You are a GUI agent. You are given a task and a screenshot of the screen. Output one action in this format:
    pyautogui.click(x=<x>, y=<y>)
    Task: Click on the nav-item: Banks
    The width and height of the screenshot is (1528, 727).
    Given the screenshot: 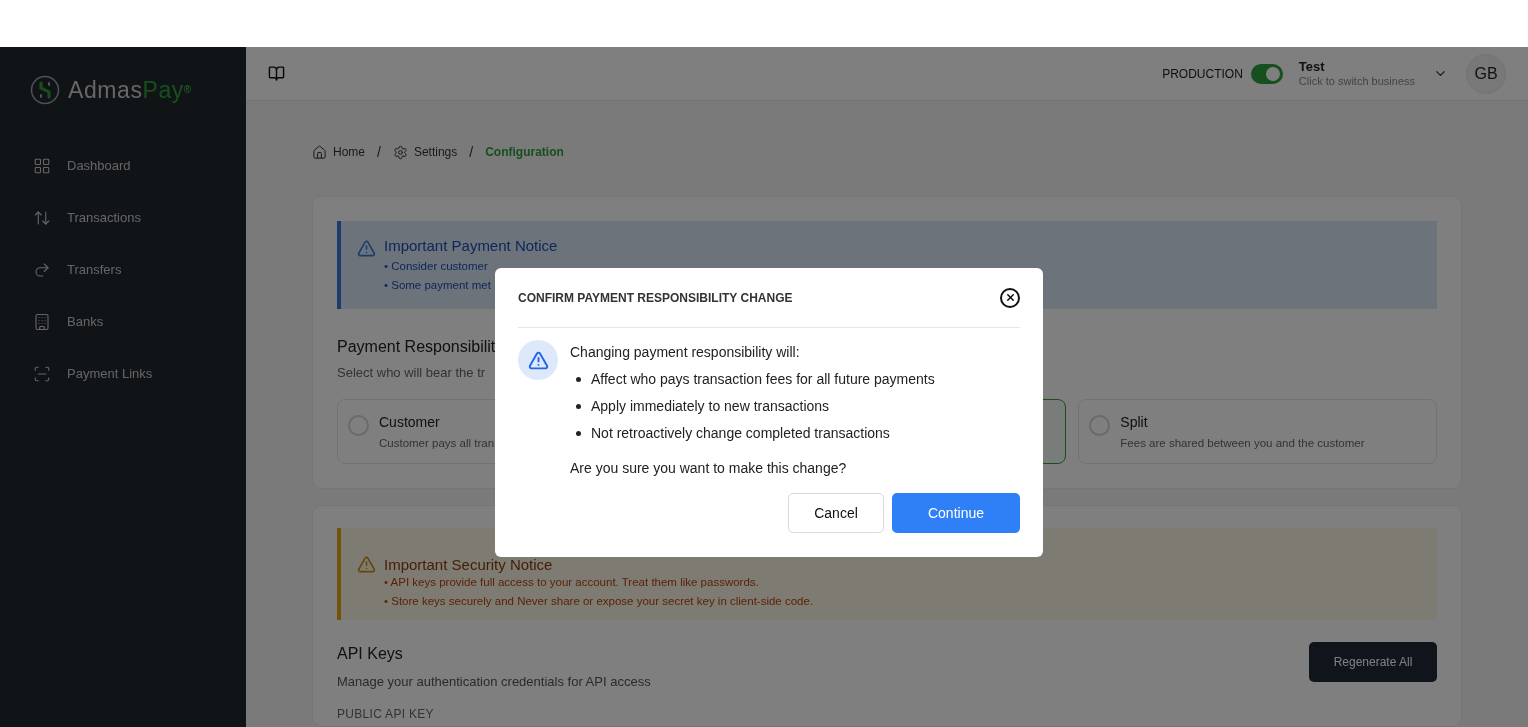 What is the action you would take?
    pyautogui.click(x=123, y=321)
    